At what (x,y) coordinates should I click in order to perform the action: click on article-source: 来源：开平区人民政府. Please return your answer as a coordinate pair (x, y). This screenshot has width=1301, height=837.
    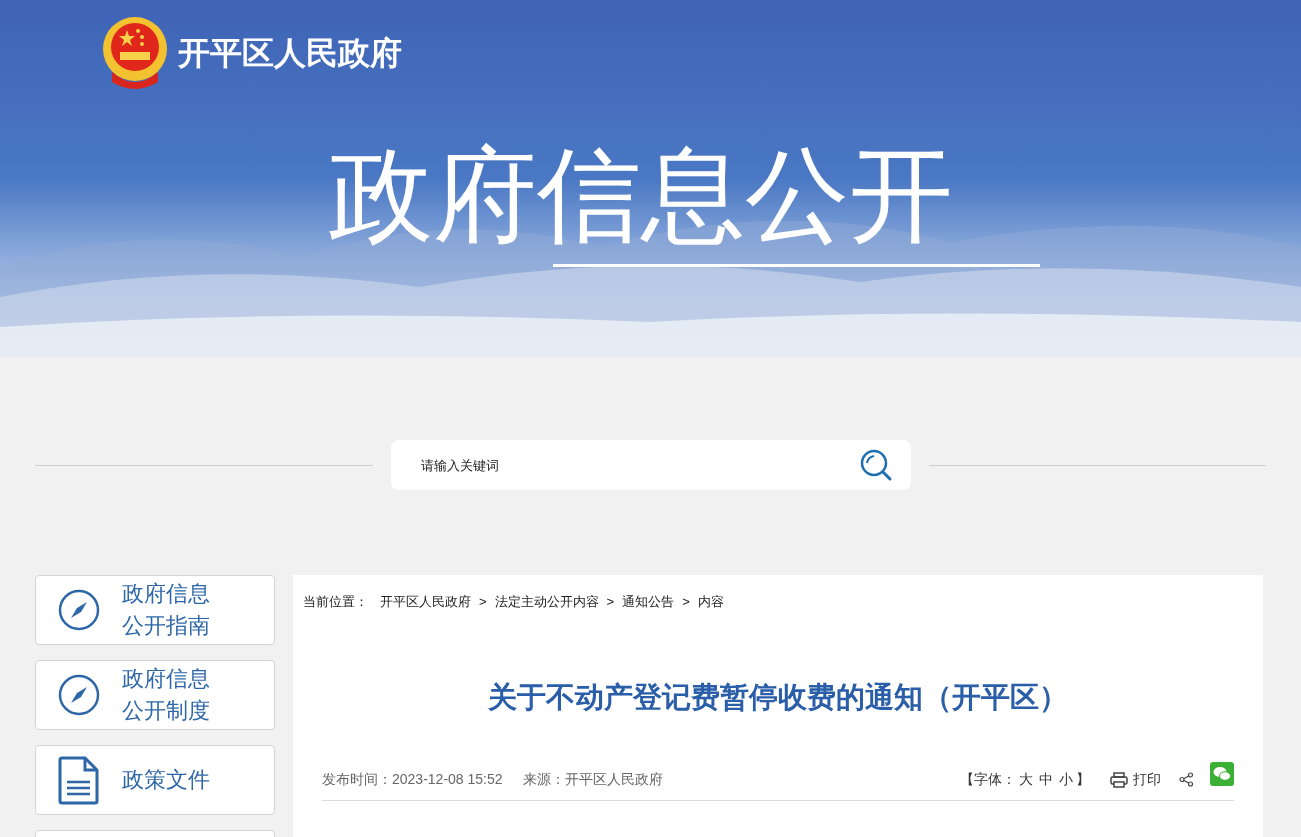
    Looking at the image, I should click on (592, 779).